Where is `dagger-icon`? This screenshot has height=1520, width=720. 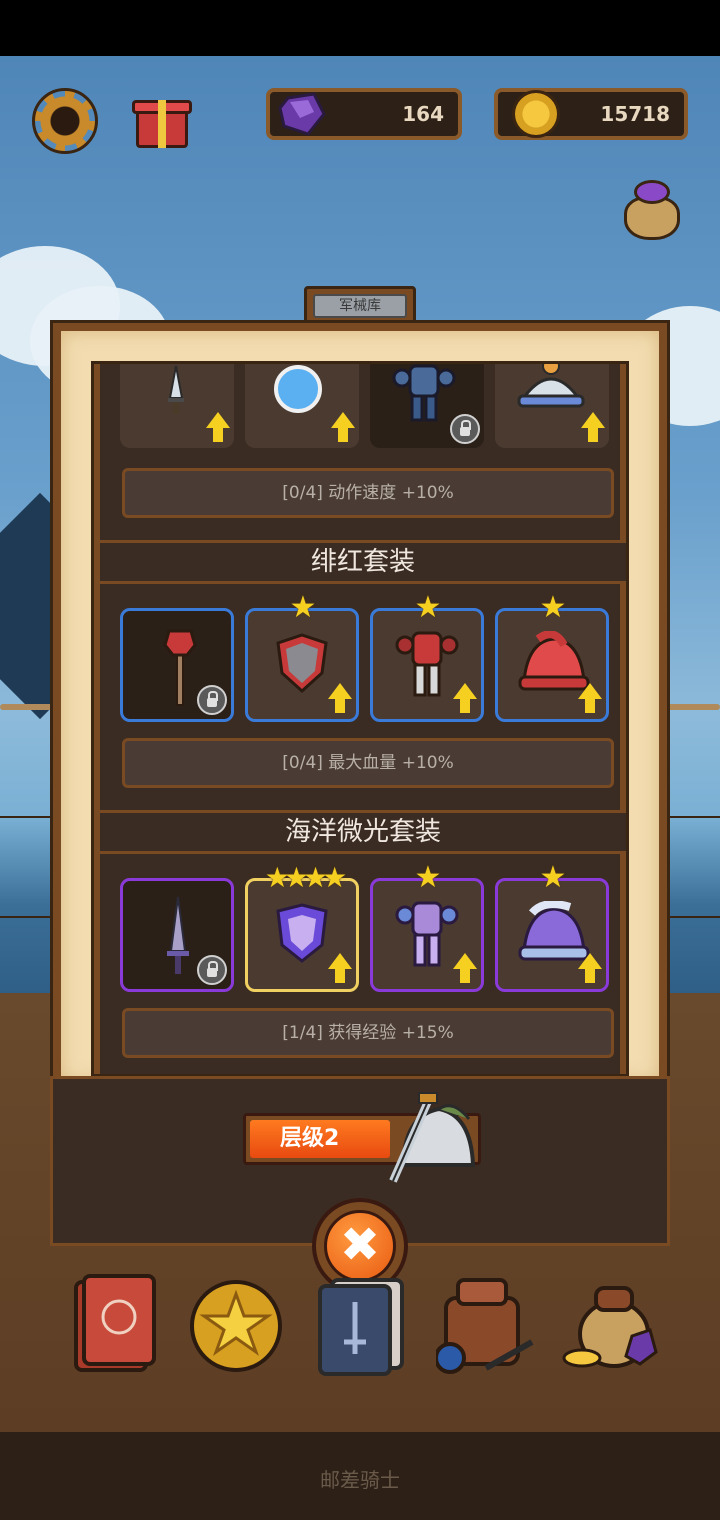
dagger-icon is located at coordinates (176, 389).